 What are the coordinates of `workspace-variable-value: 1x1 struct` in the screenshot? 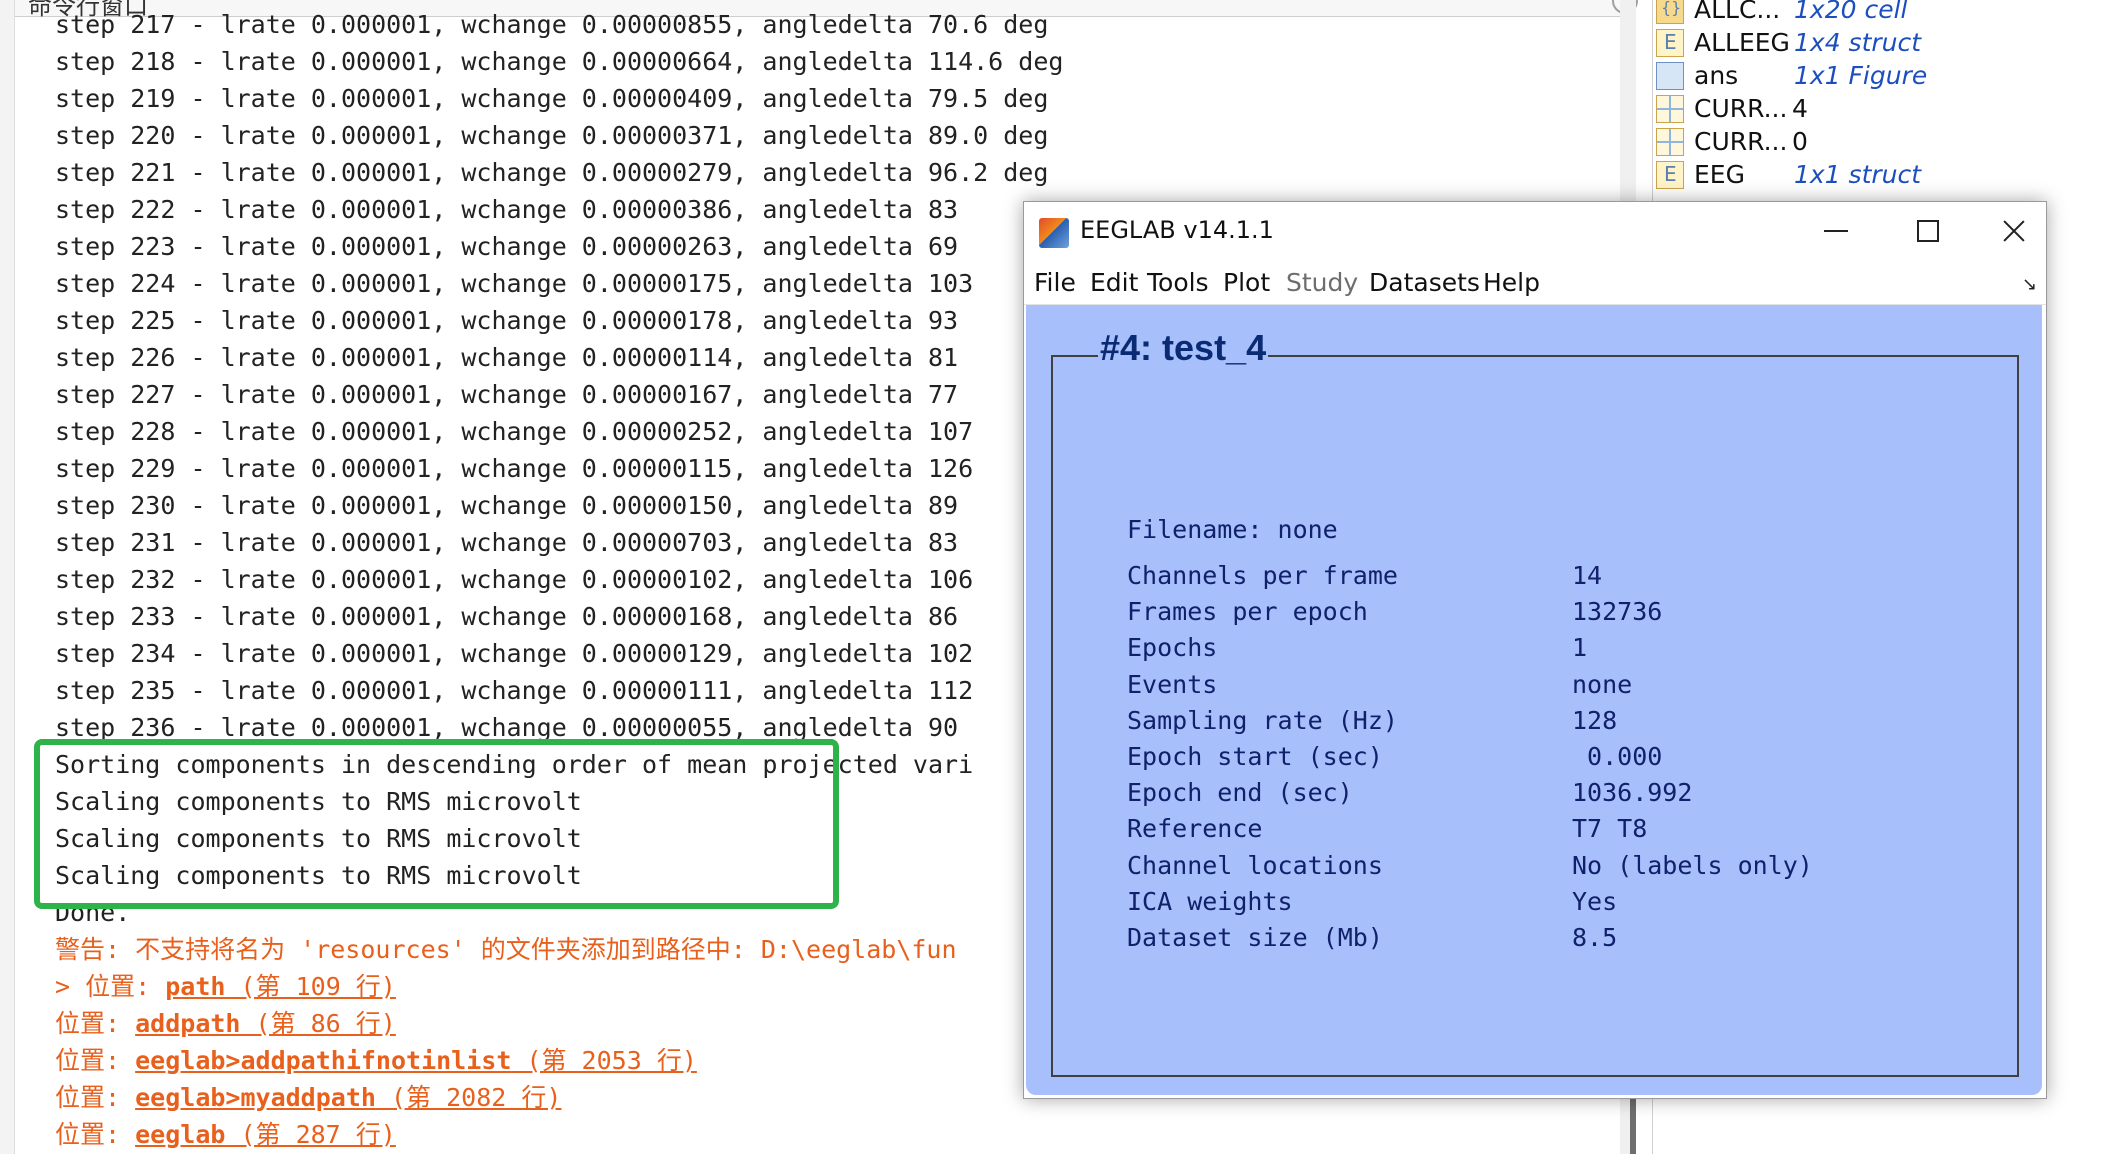 It's located at (1858, 174).